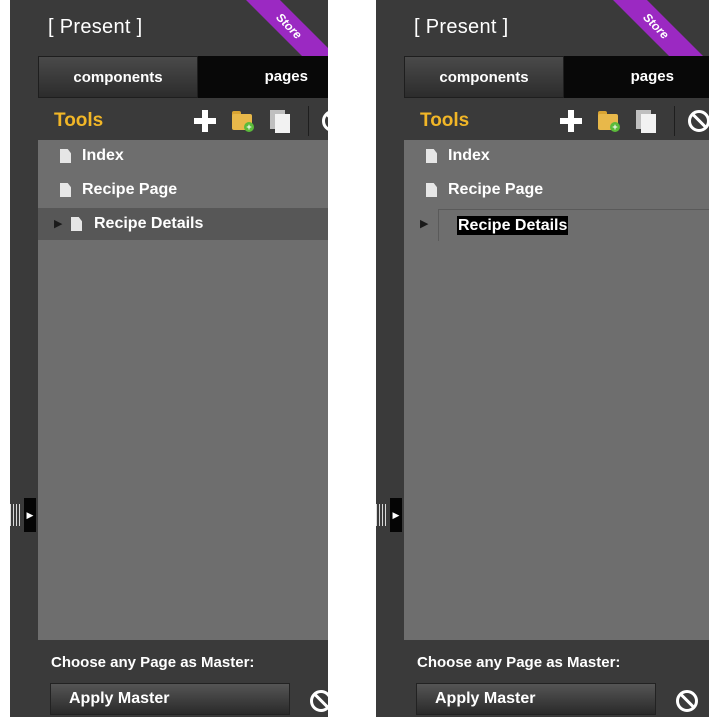 The width and height of the screenshot is (709, 717). I want to click on list-item-selected: ▶ Recipe Details, so click(183, 224).